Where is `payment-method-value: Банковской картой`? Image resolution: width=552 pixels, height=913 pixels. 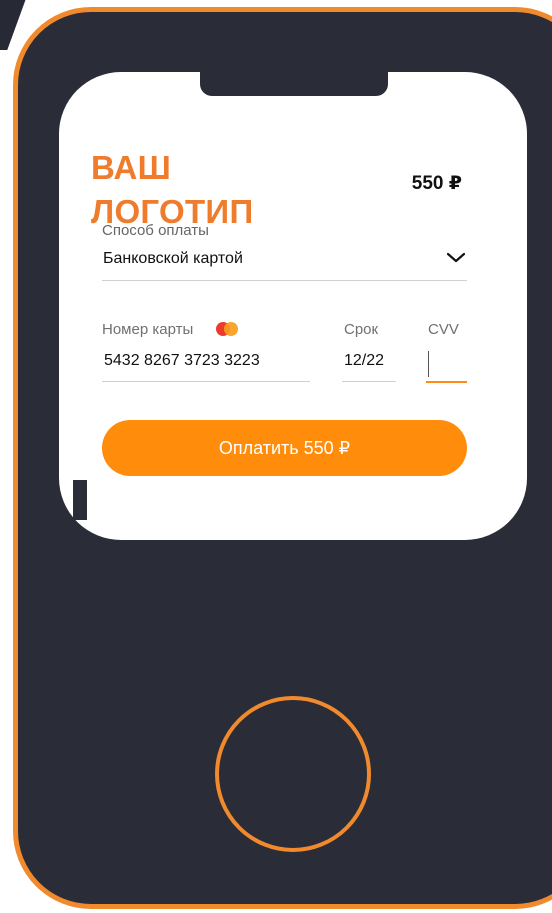
payment-method-value: Банковской картой is located at coordinates (173, 258).